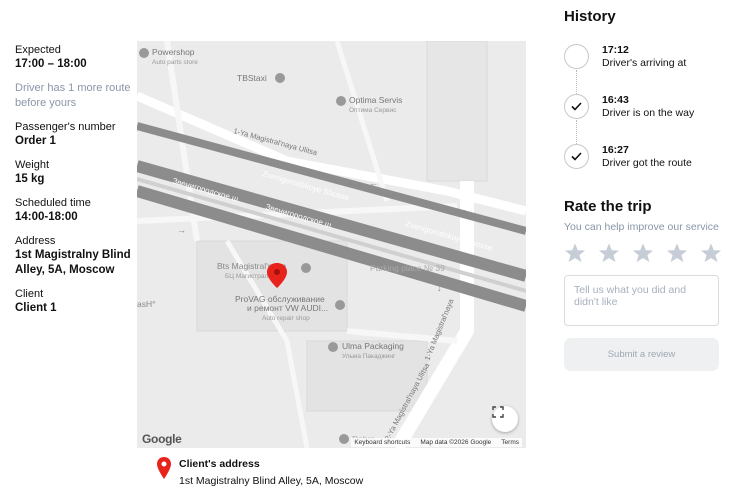  I want to click on history-text: Driver is on the way, so click(648, 113).